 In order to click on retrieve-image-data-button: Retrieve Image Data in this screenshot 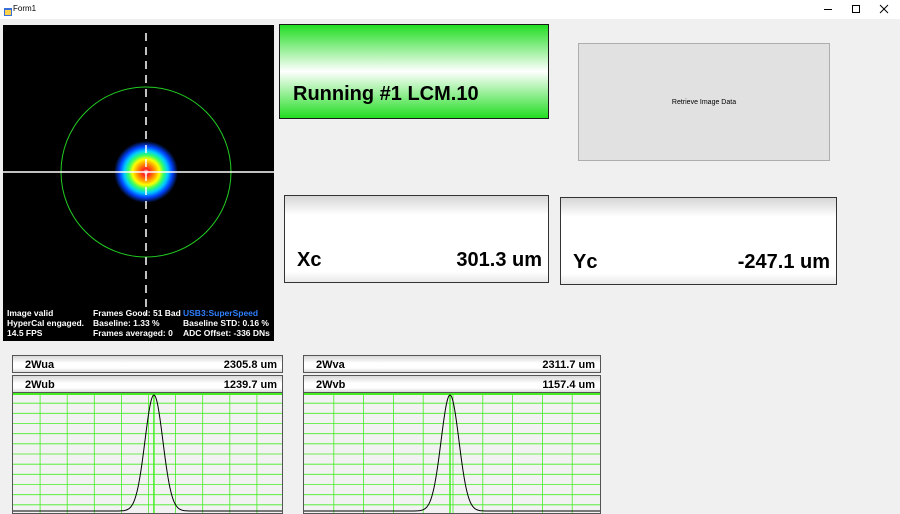, I will do `click(704, 102)`.